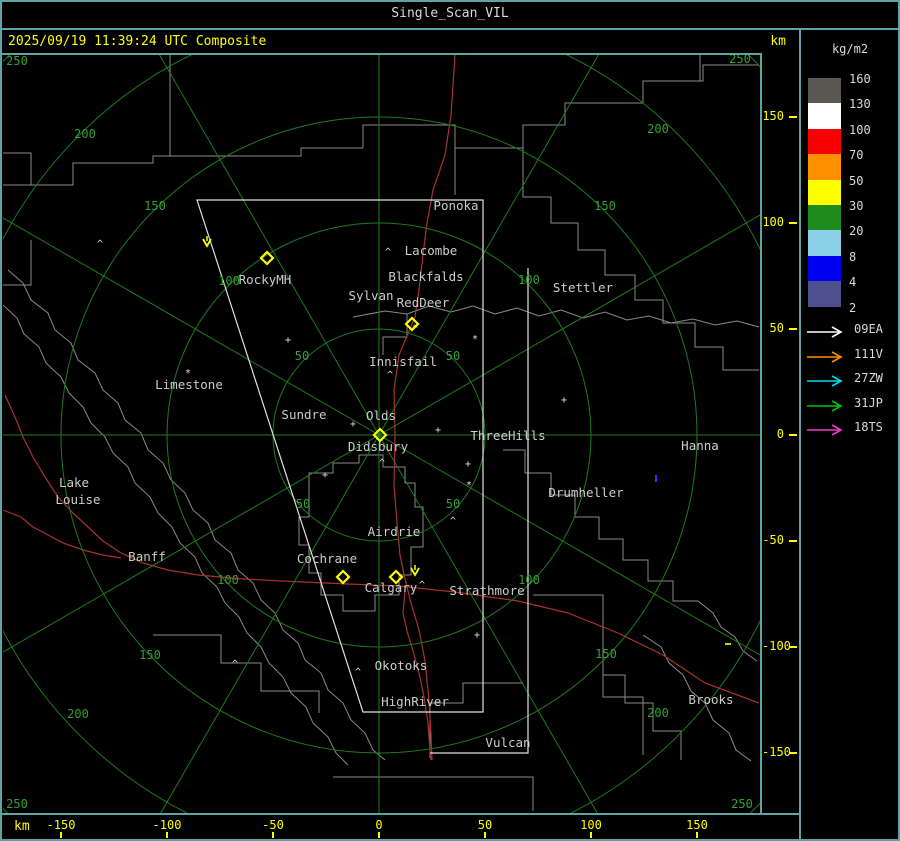  What do you see at coordinates (379, 825) in the screenshot?
I see `bottom-axis-label: 0` at bounding box center [379, 825].